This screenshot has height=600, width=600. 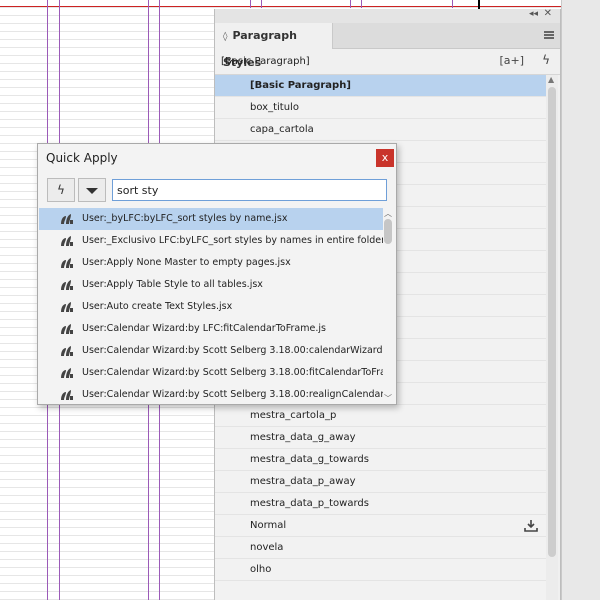 I want to click on panel-title-bar: ◂◂ ✕, so click(x=387, y=15).